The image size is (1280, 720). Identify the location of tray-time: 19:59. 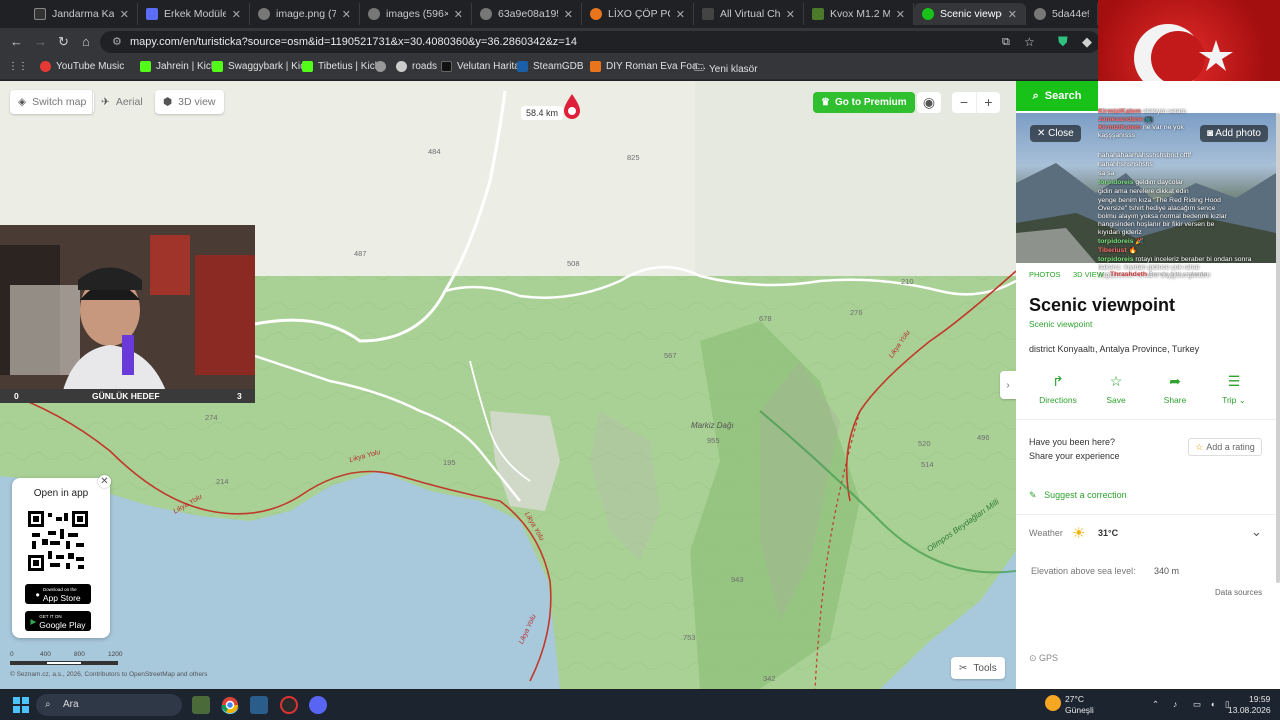
(1259, 699).